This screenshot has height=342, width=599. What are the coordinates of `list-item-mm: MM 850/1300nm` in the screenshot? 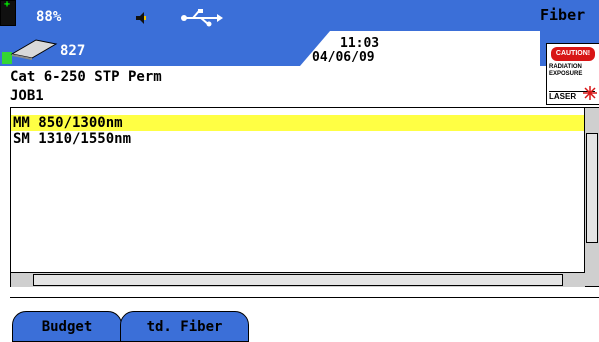 It's located at (299, 123).